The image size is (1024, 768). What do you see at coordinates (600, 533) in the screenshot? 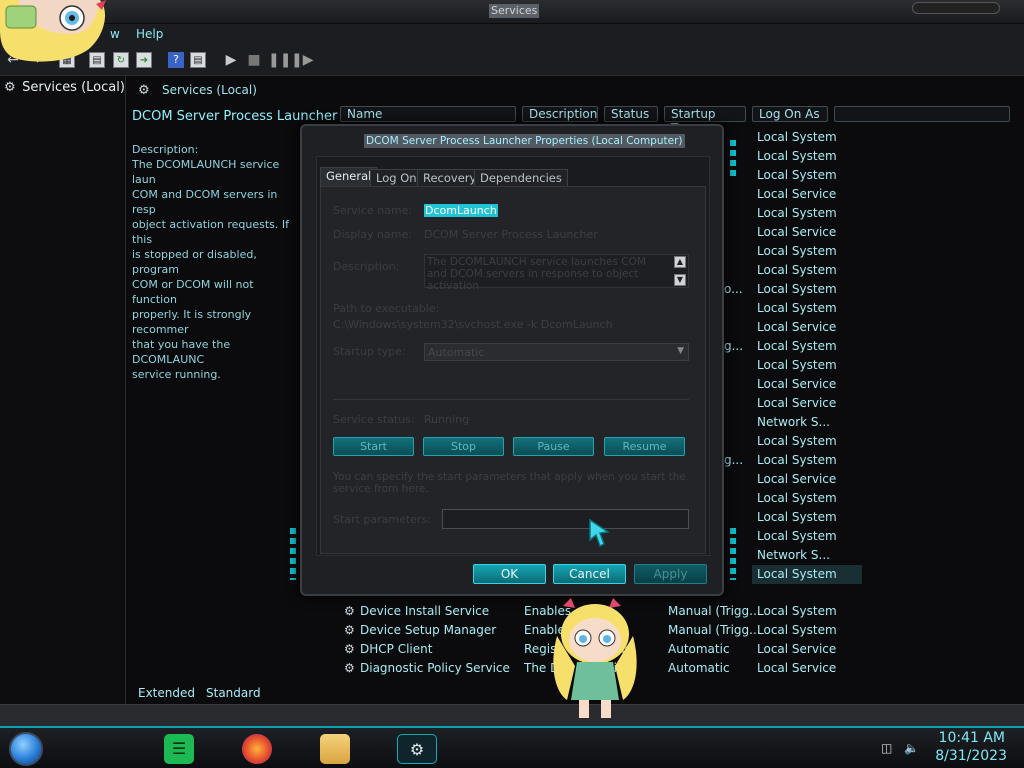
I see `mouse-cursor-icon` at bounding box center [600, 533].